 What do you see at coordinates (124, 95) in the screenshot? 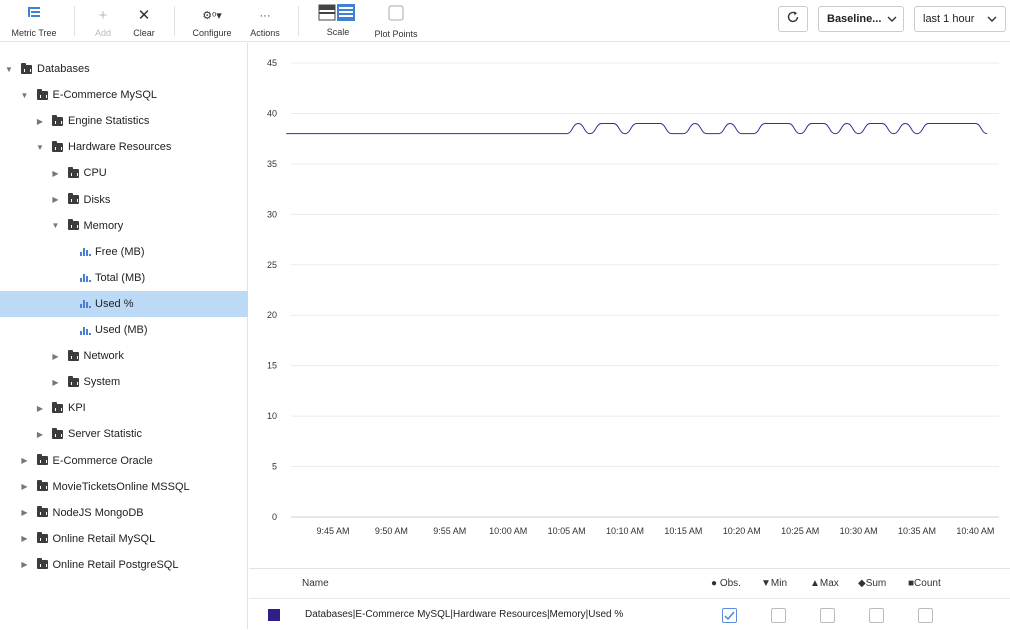
I see `tree-item: ▼ E-Commerce MySQL` at bounding box center [124, 95].